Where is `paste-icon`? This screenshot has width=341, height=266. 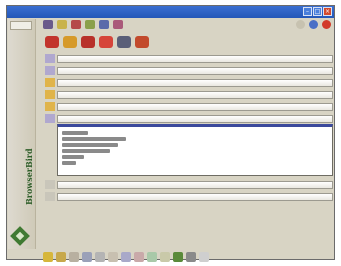
paste-icon is located at coordinates (100, 257).